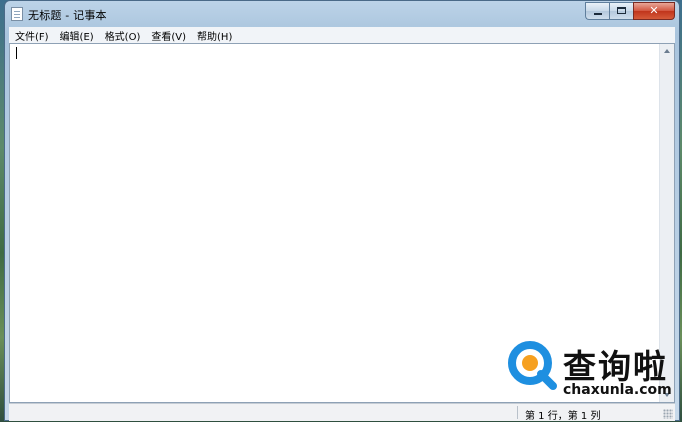 The width and height of the screenshot is (682, 422). What do you see at coordinates (77, 35) in the screenshot?
I see `menu-edit: 编辑(E)` at bounding box center [77, 35].